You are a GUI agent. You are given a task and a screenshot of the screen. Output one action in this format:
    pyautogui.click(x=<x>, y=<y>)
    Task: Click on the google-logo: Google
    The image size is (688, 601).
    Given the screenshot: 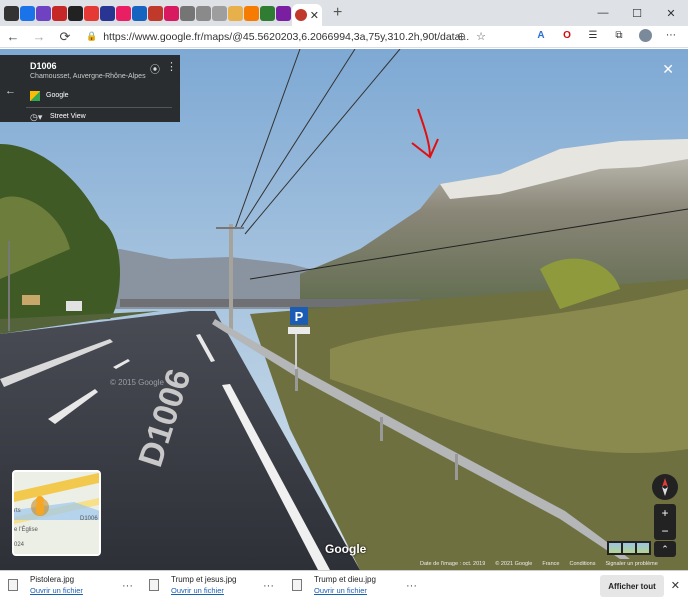 What is the action you would take?
    pyautogui.click(x=346, y=549)
    